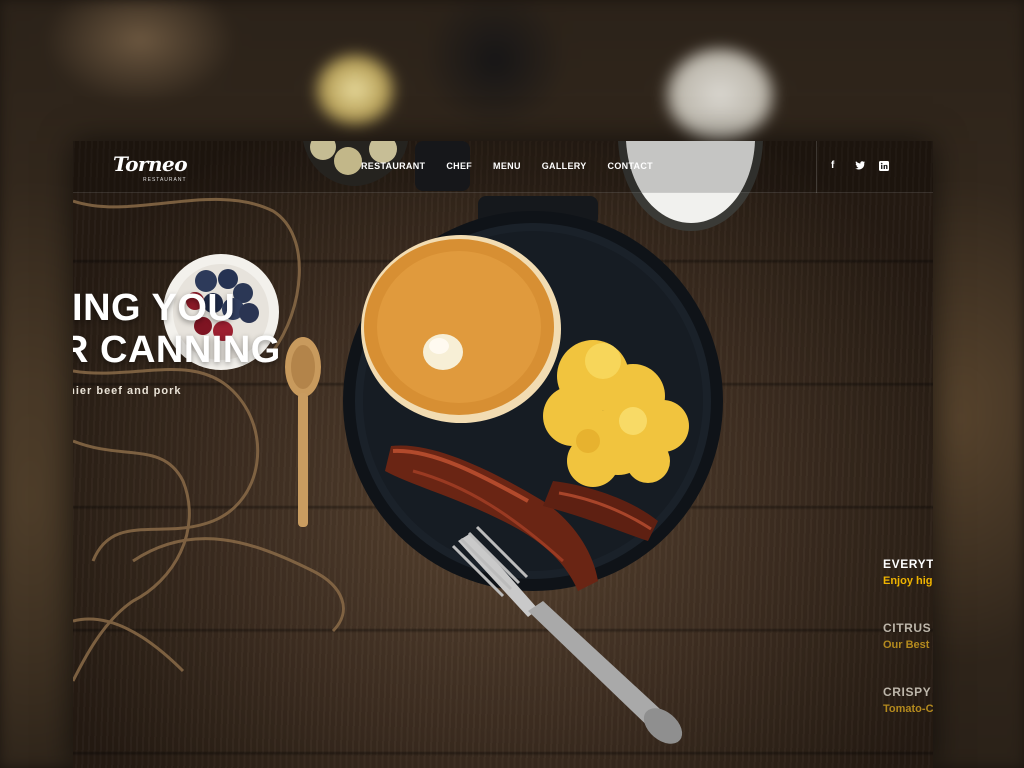  I want to click on feature-subtitle: Tomato-C, so click(908, 709).